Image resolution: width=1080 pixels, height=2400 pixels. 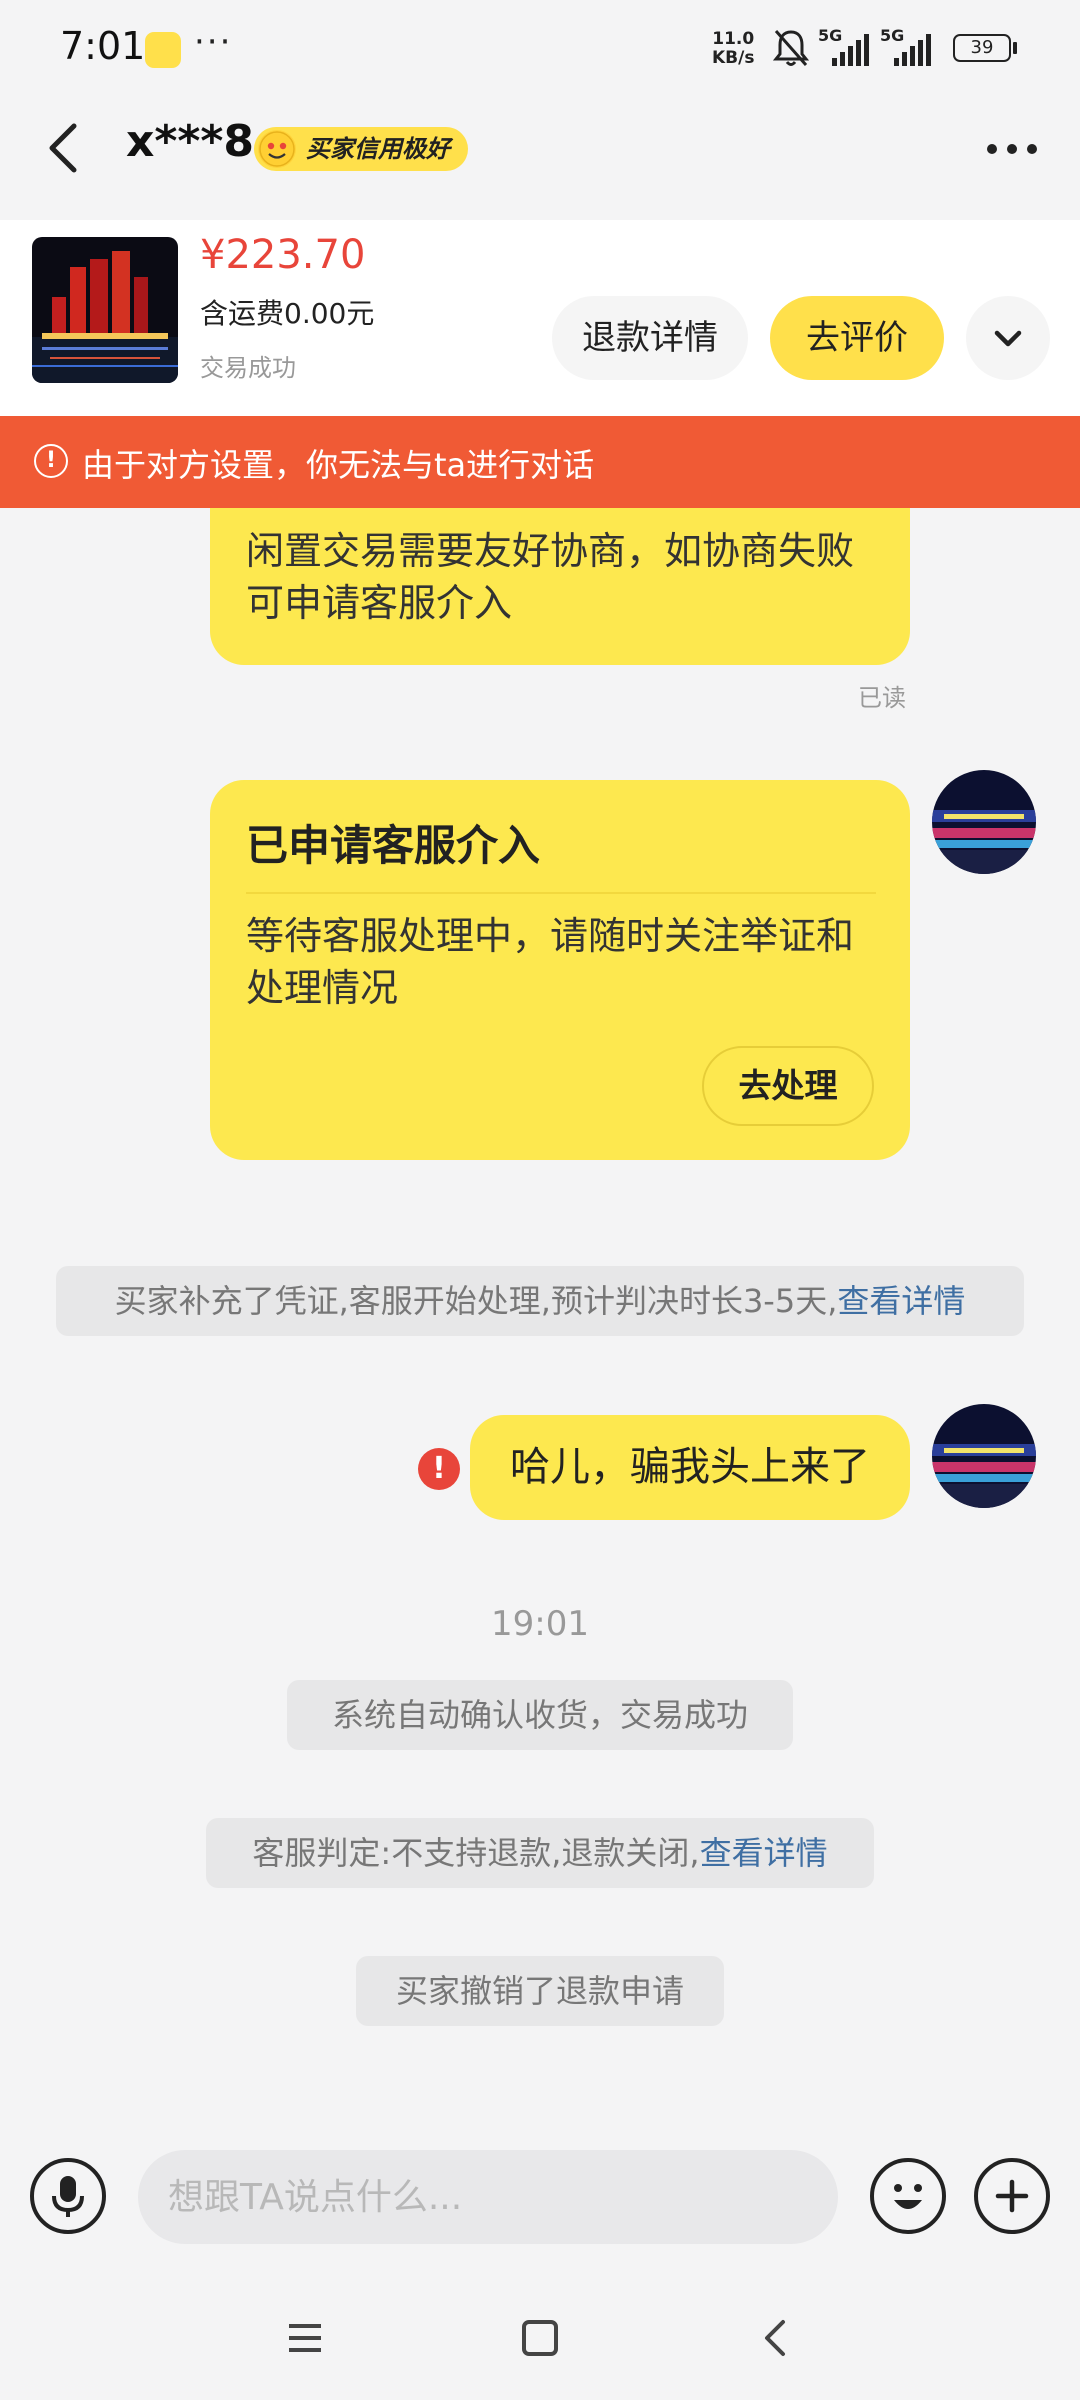 I want to click on plus-icon, so click(x=1012, y=2196).